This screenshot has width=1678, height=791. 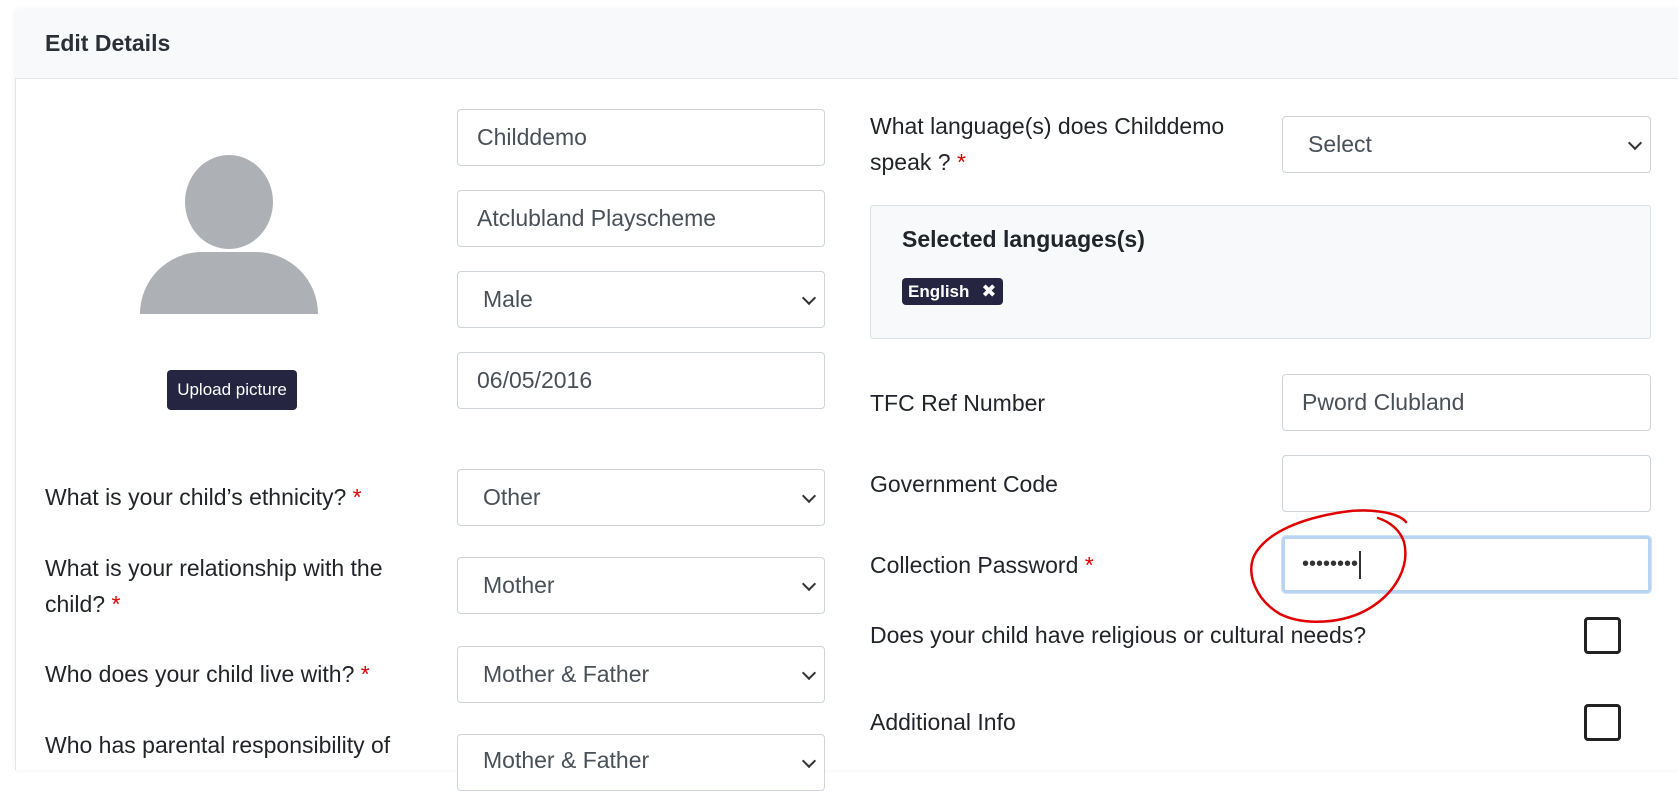 I want to click on ethnicity-label: What is your child’s ethnicity? *, so click(x=203, y=497).